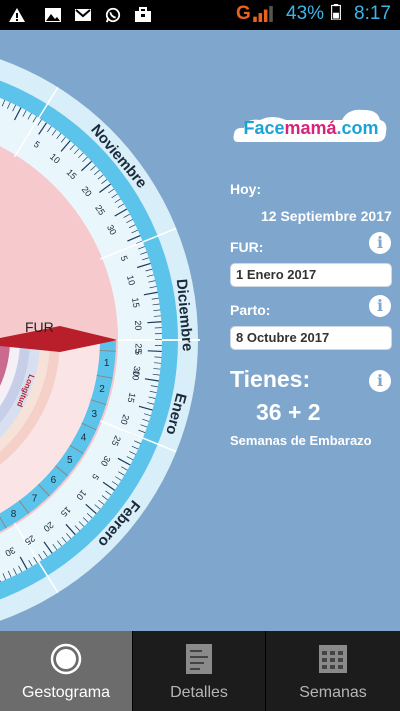 Image resolution: width=400 pixels, height=711 pixels. I want to click on network-type-label: G, so click(243, 13).